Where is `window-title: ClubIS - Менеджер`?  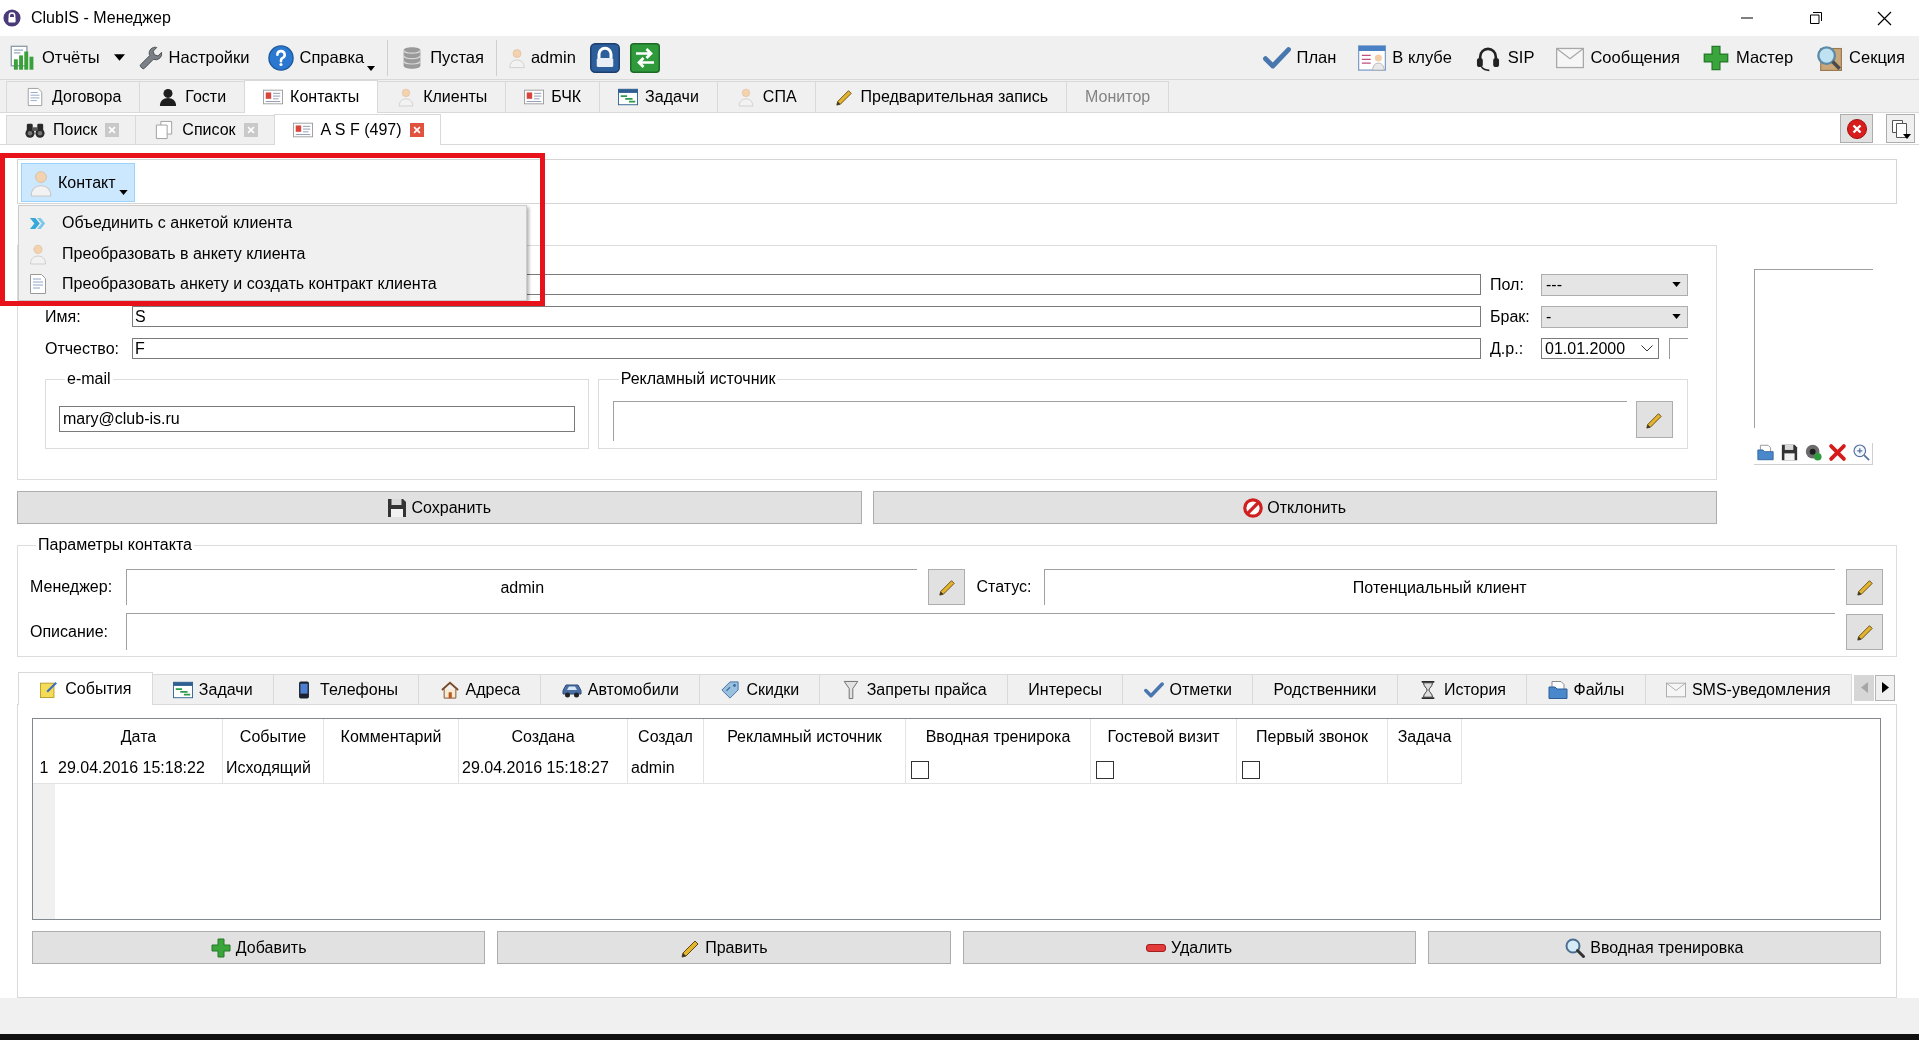 window-title: ClubIS - Менеджер is located at coordinates (101, 18).